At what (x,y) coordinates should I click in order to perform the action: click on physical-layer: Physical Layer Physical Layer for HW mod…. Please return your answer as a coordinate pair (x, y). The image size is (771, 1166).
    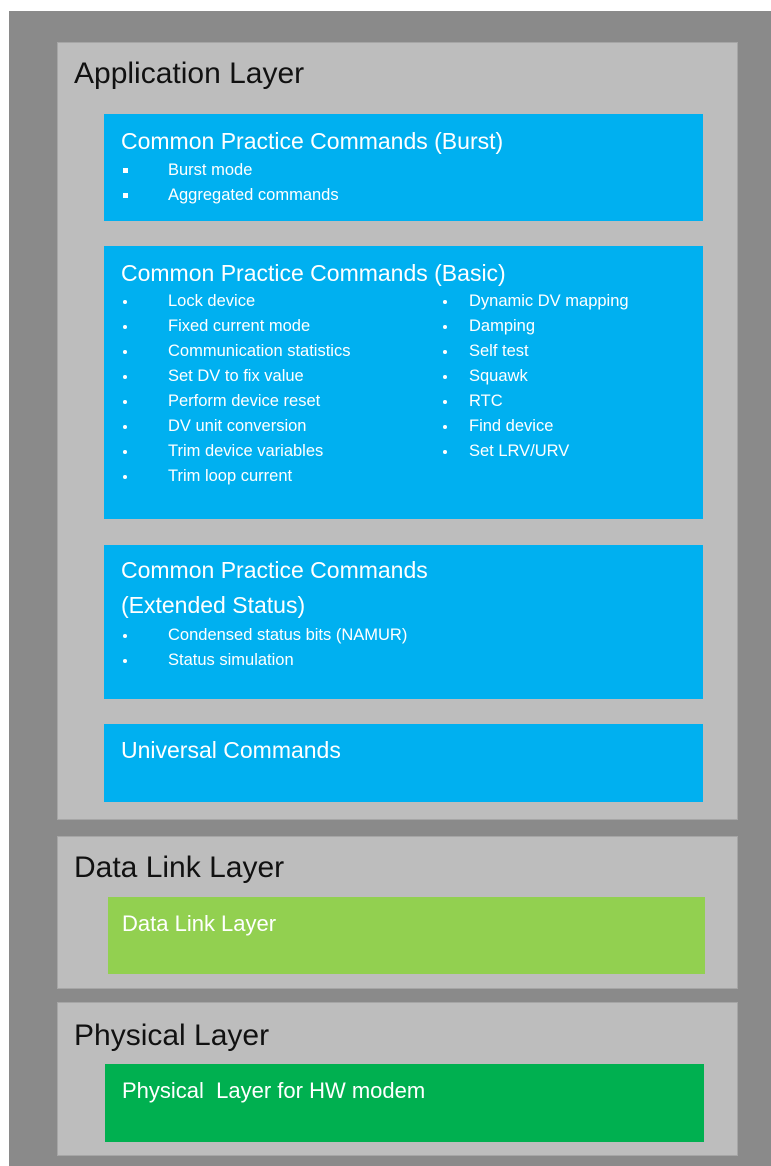
    Looking at the image, I should click on (397, 1079).